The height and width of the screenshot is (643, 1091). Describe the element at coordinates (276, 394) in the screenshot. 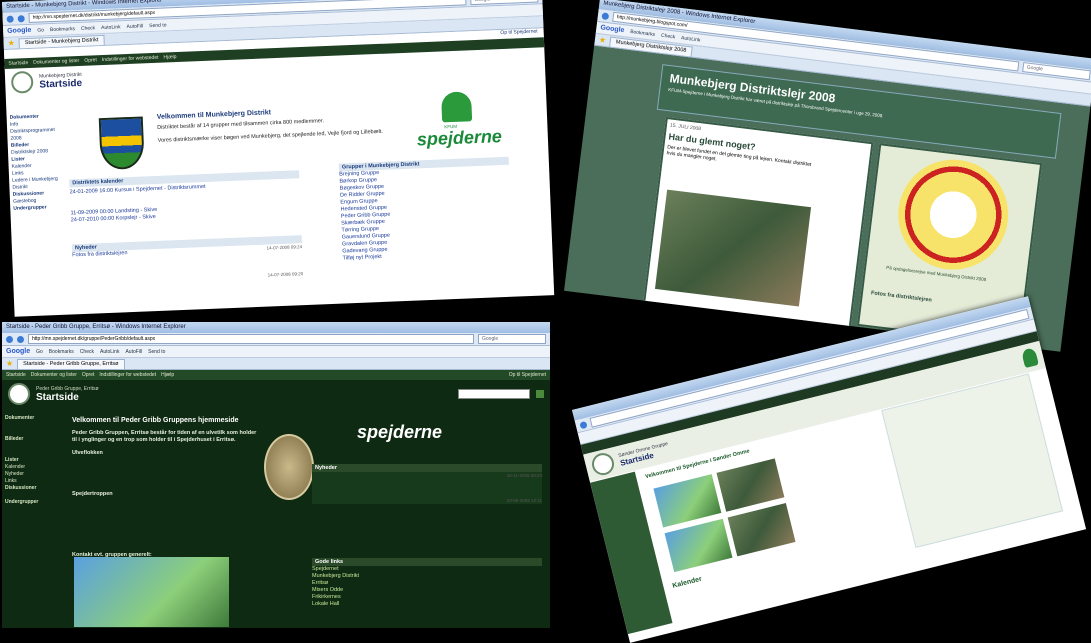

I see `site-header: Peder Gribb Gruppe, Erritsø Startside` at that location.